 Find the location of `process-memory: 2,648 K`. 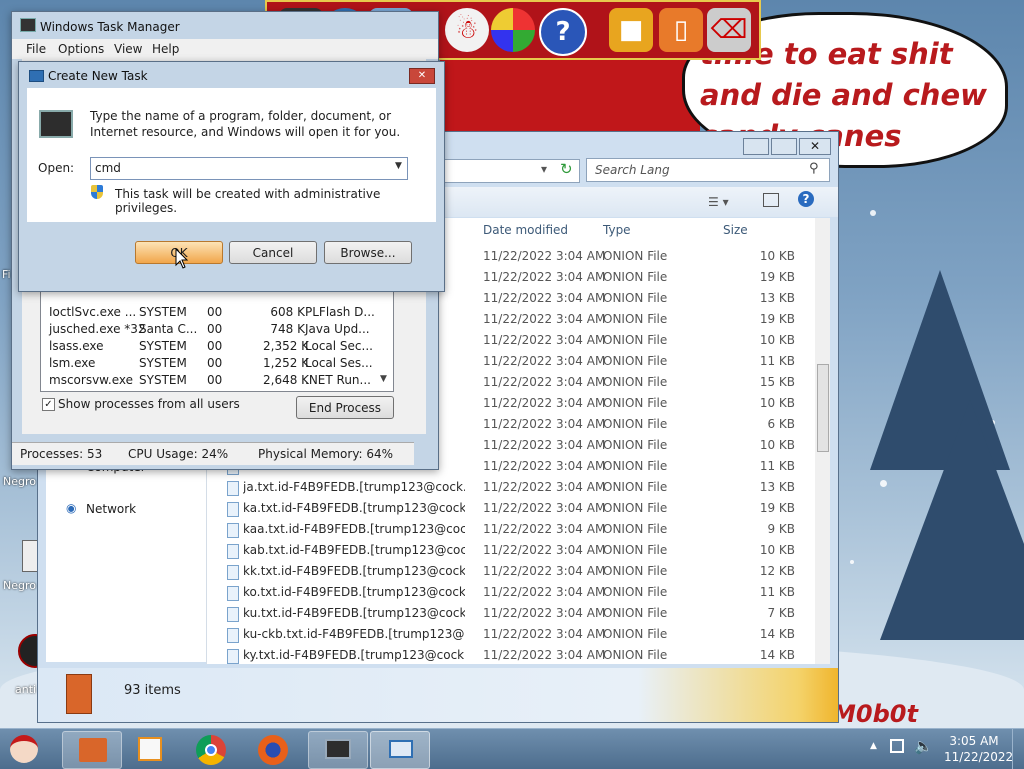

process-memory: 2,648 K is located at coordinates (286, 380).